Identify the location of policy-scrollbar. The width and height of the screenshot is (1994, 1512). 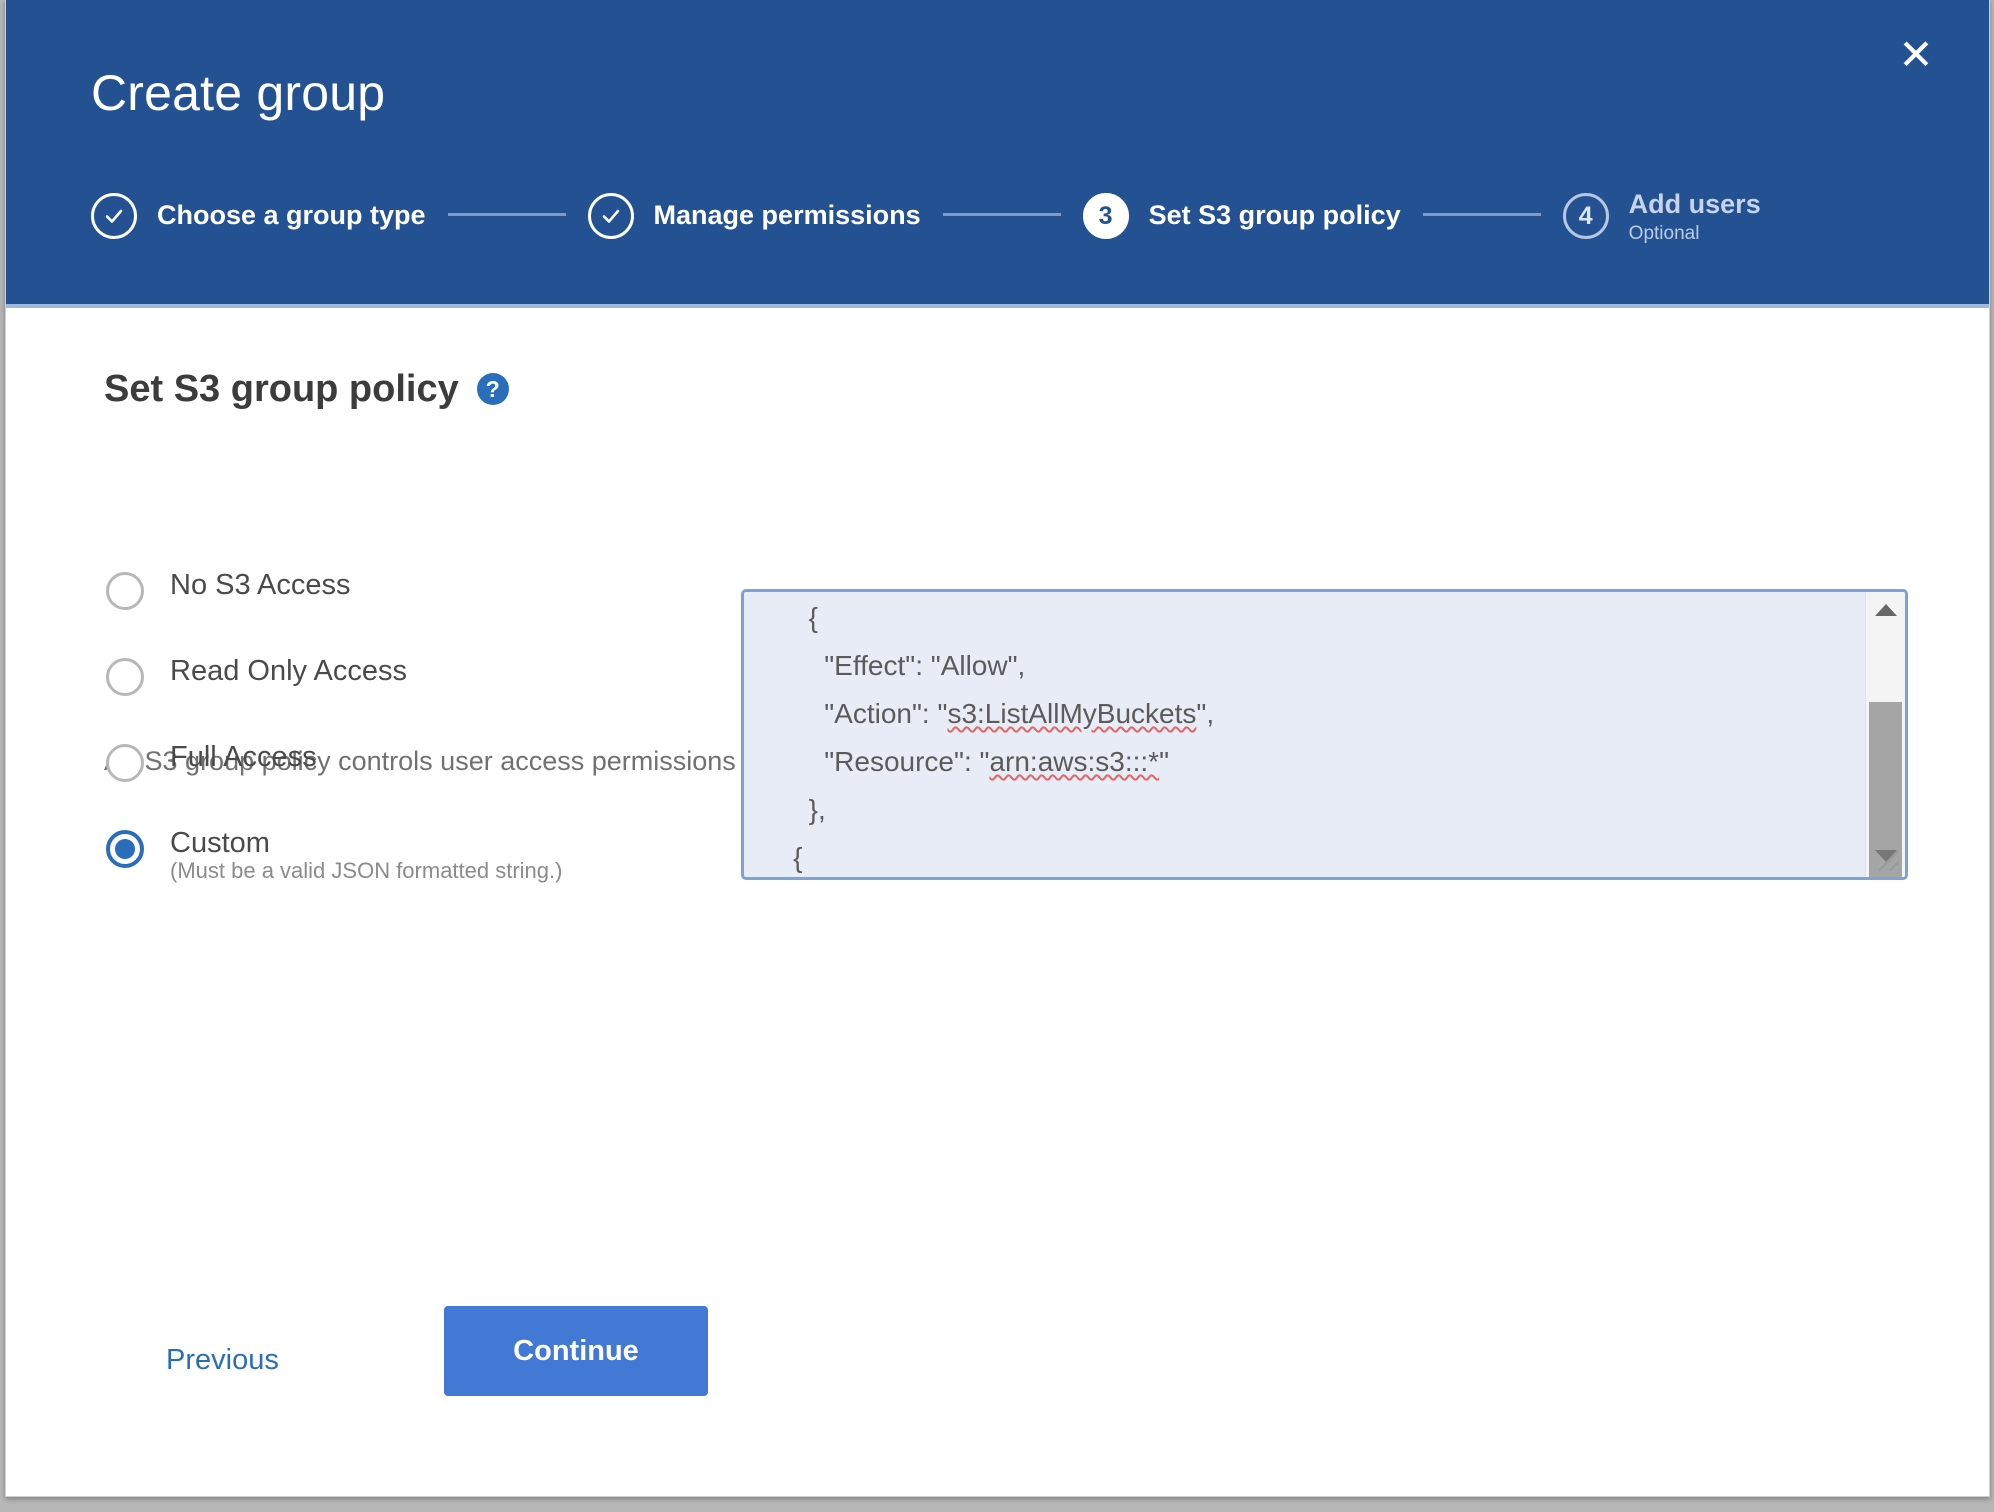
(1885, 734).